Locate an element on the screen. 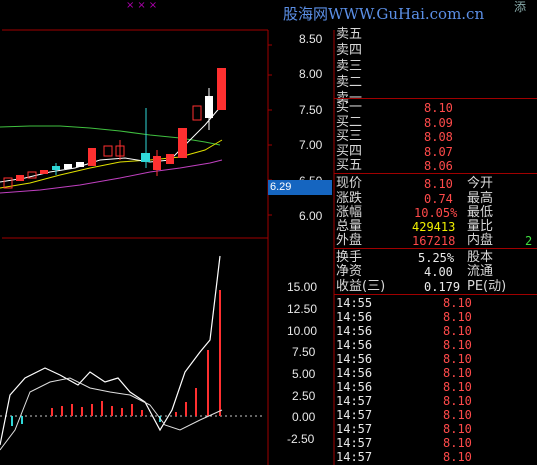 The image size is (537, 465). stats-label: 净资 is located at coordinates (349, 271).